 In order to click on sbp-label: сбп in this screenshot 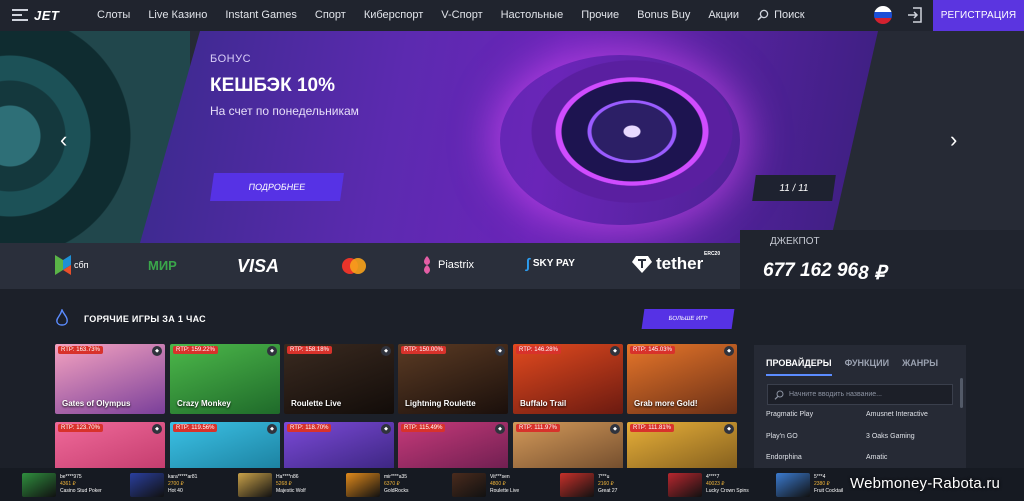, I will do `click(81, 265)`.